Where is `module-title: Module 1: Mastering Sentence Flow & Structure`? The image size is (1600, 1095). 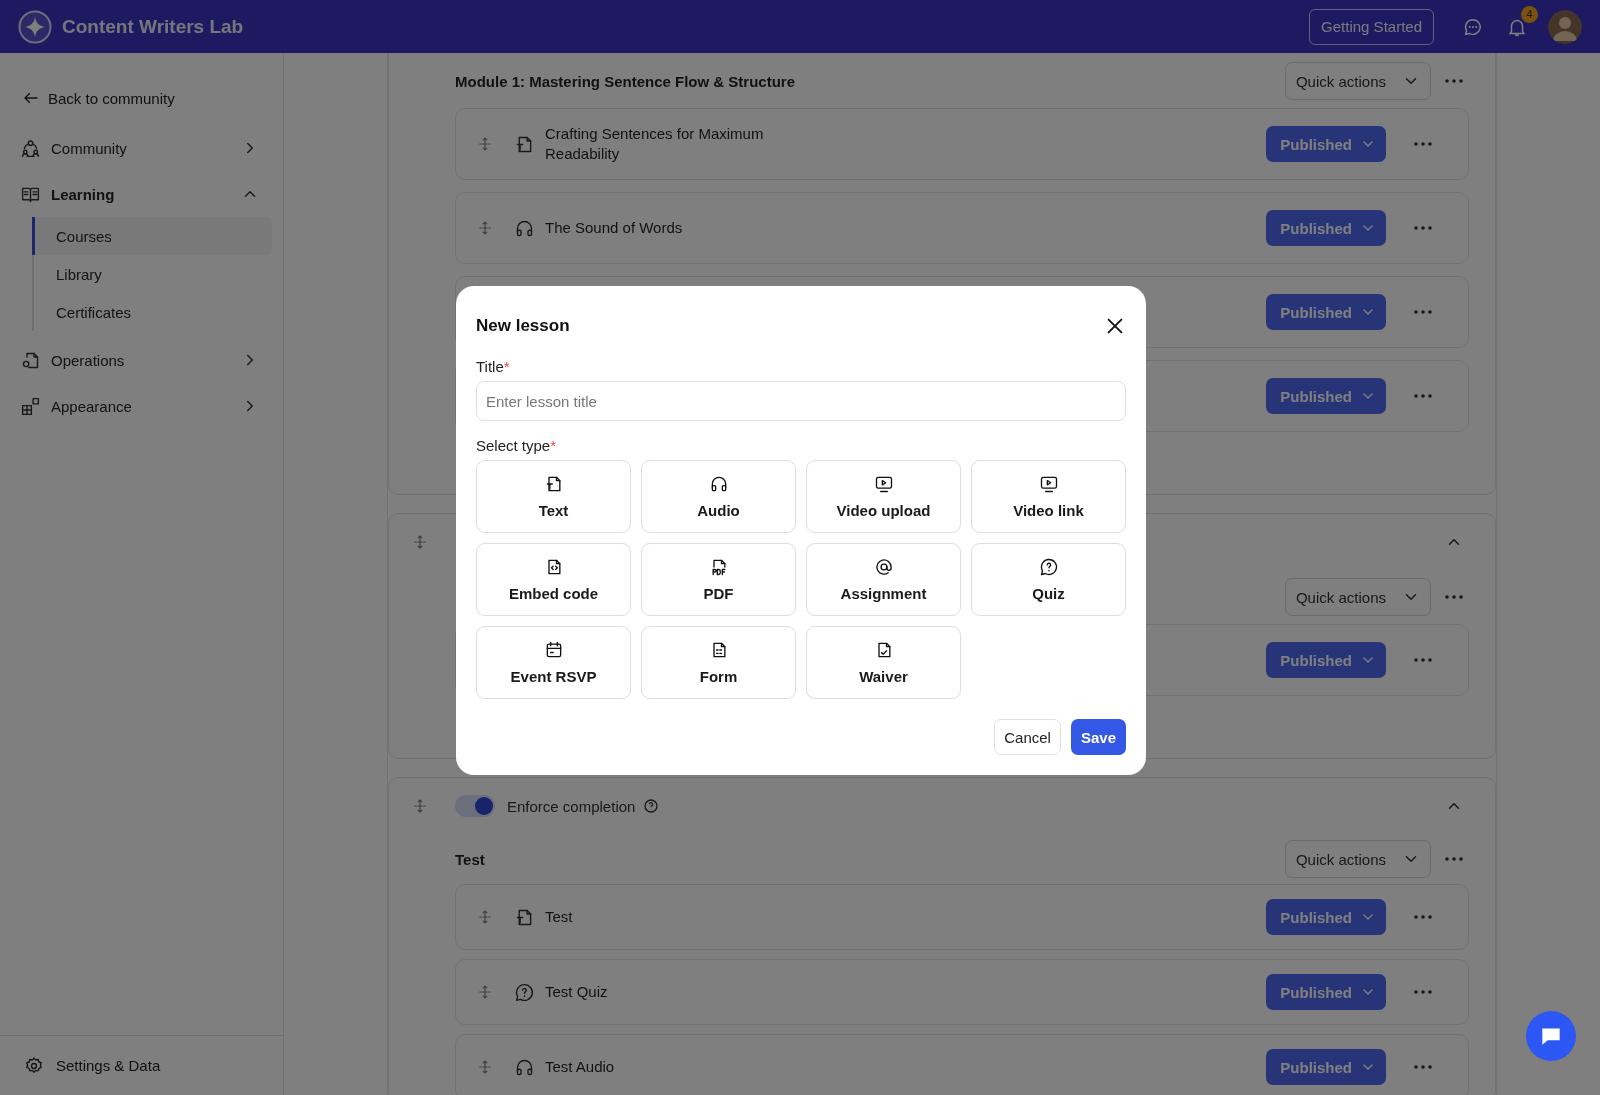 module-title: Module 1: Mastering Sentence Flow & Structure is located at coordinates (626, 81).